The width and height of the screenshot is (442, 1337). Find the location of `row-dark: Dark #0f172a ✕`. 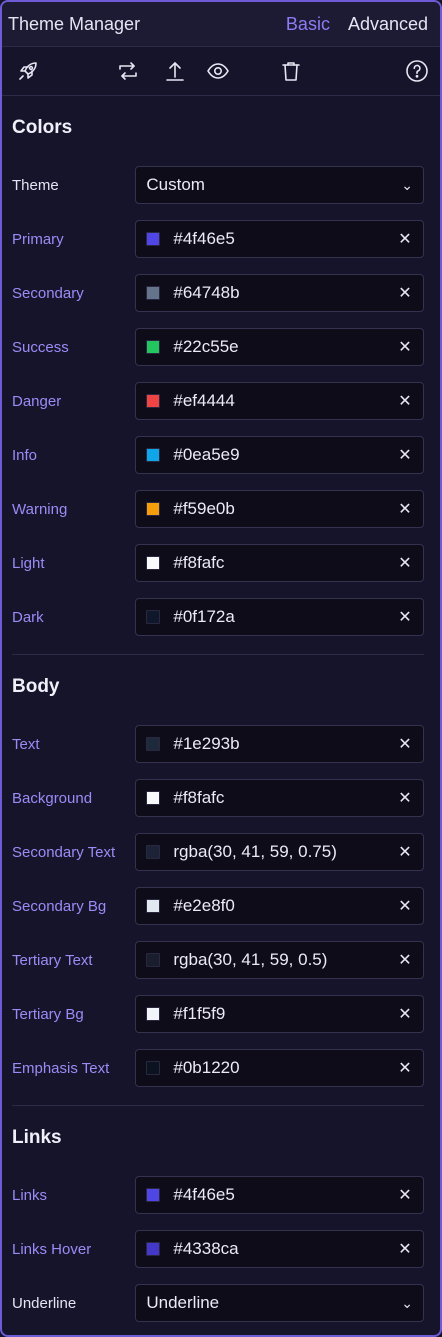

row-dark: Dark #0f172a ✕ is located at coordinates (218, 617).